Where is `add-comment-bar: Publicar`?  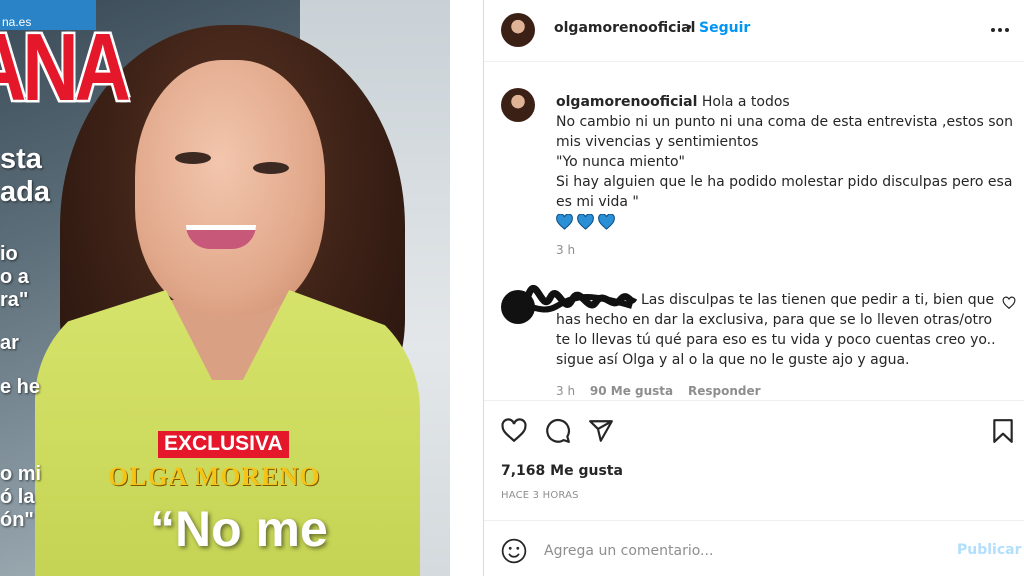 add-comment-bar: Publicar is located at coordinates (754, 548).